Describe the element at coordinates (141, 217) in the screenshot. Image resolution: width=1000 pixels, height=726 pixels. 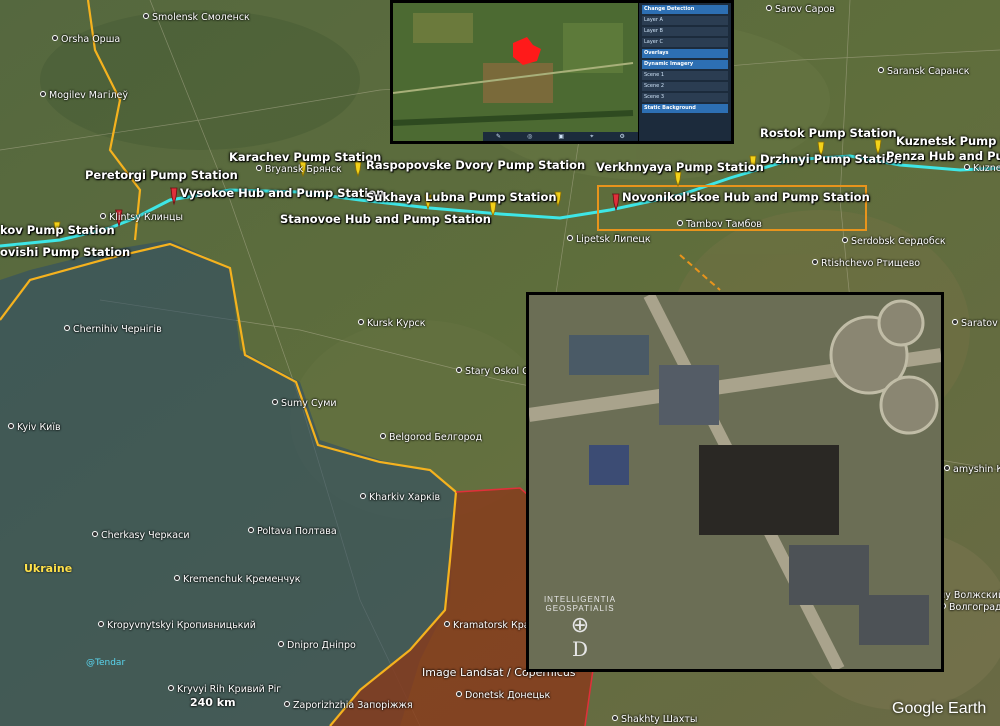
I see `city-label: Klintsy Клинцы` at that location.